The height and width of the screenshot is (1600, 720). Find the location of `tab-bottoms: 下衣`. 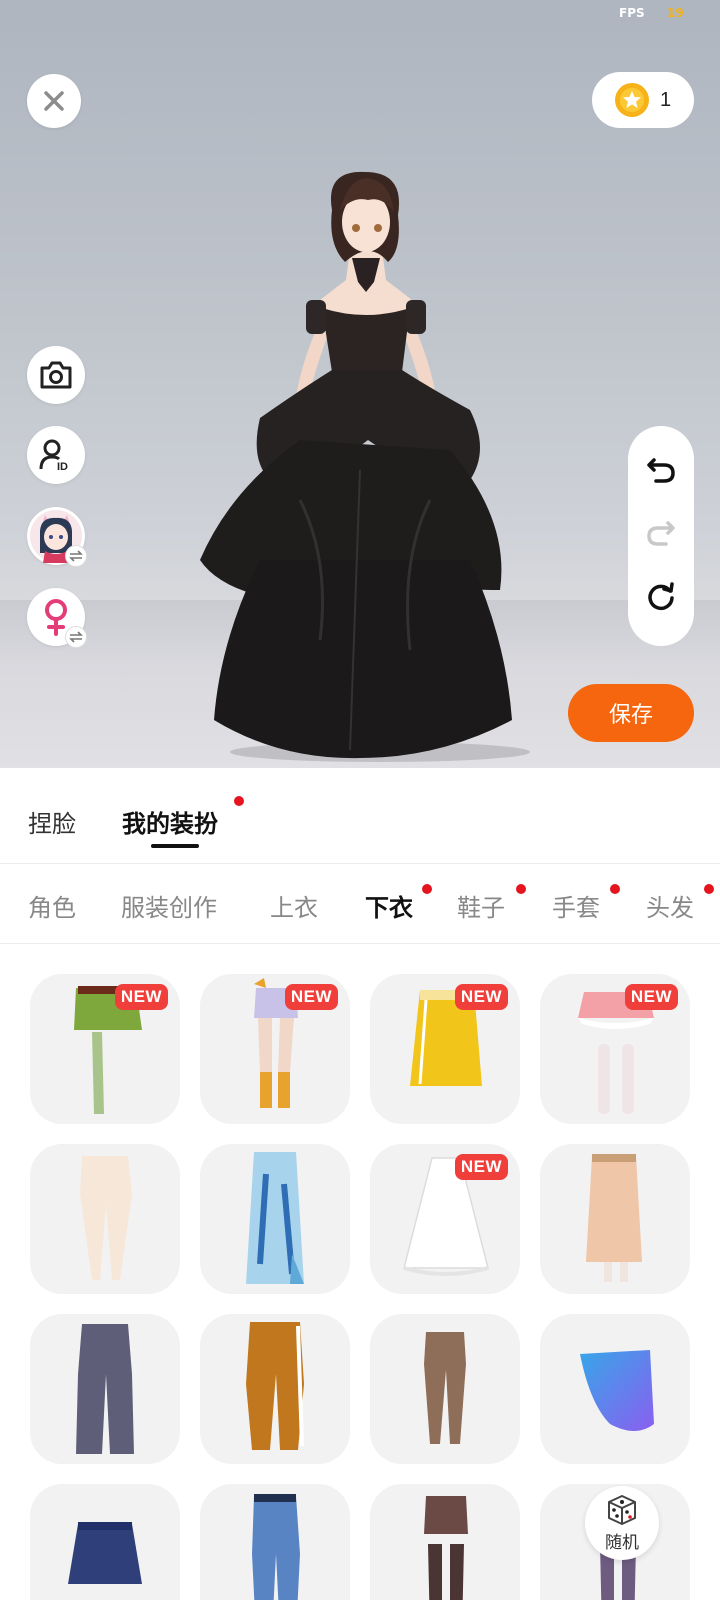

tab-bottoms: 下衣 is located at coordinates (389, 905).